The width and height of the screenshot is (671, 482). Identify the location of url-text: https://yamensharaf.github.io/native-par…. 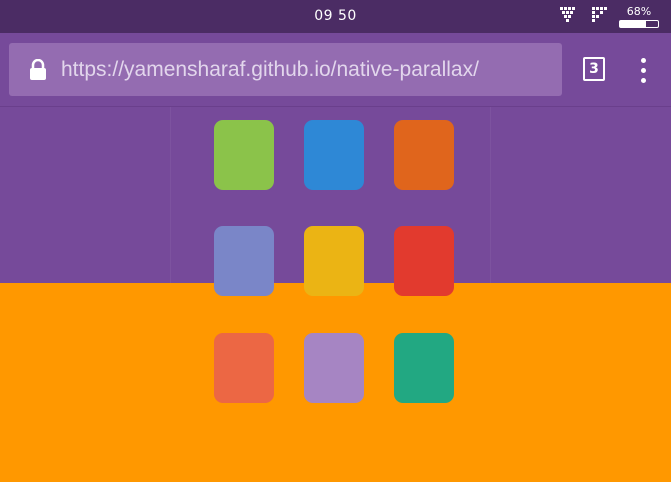
(270, 70).